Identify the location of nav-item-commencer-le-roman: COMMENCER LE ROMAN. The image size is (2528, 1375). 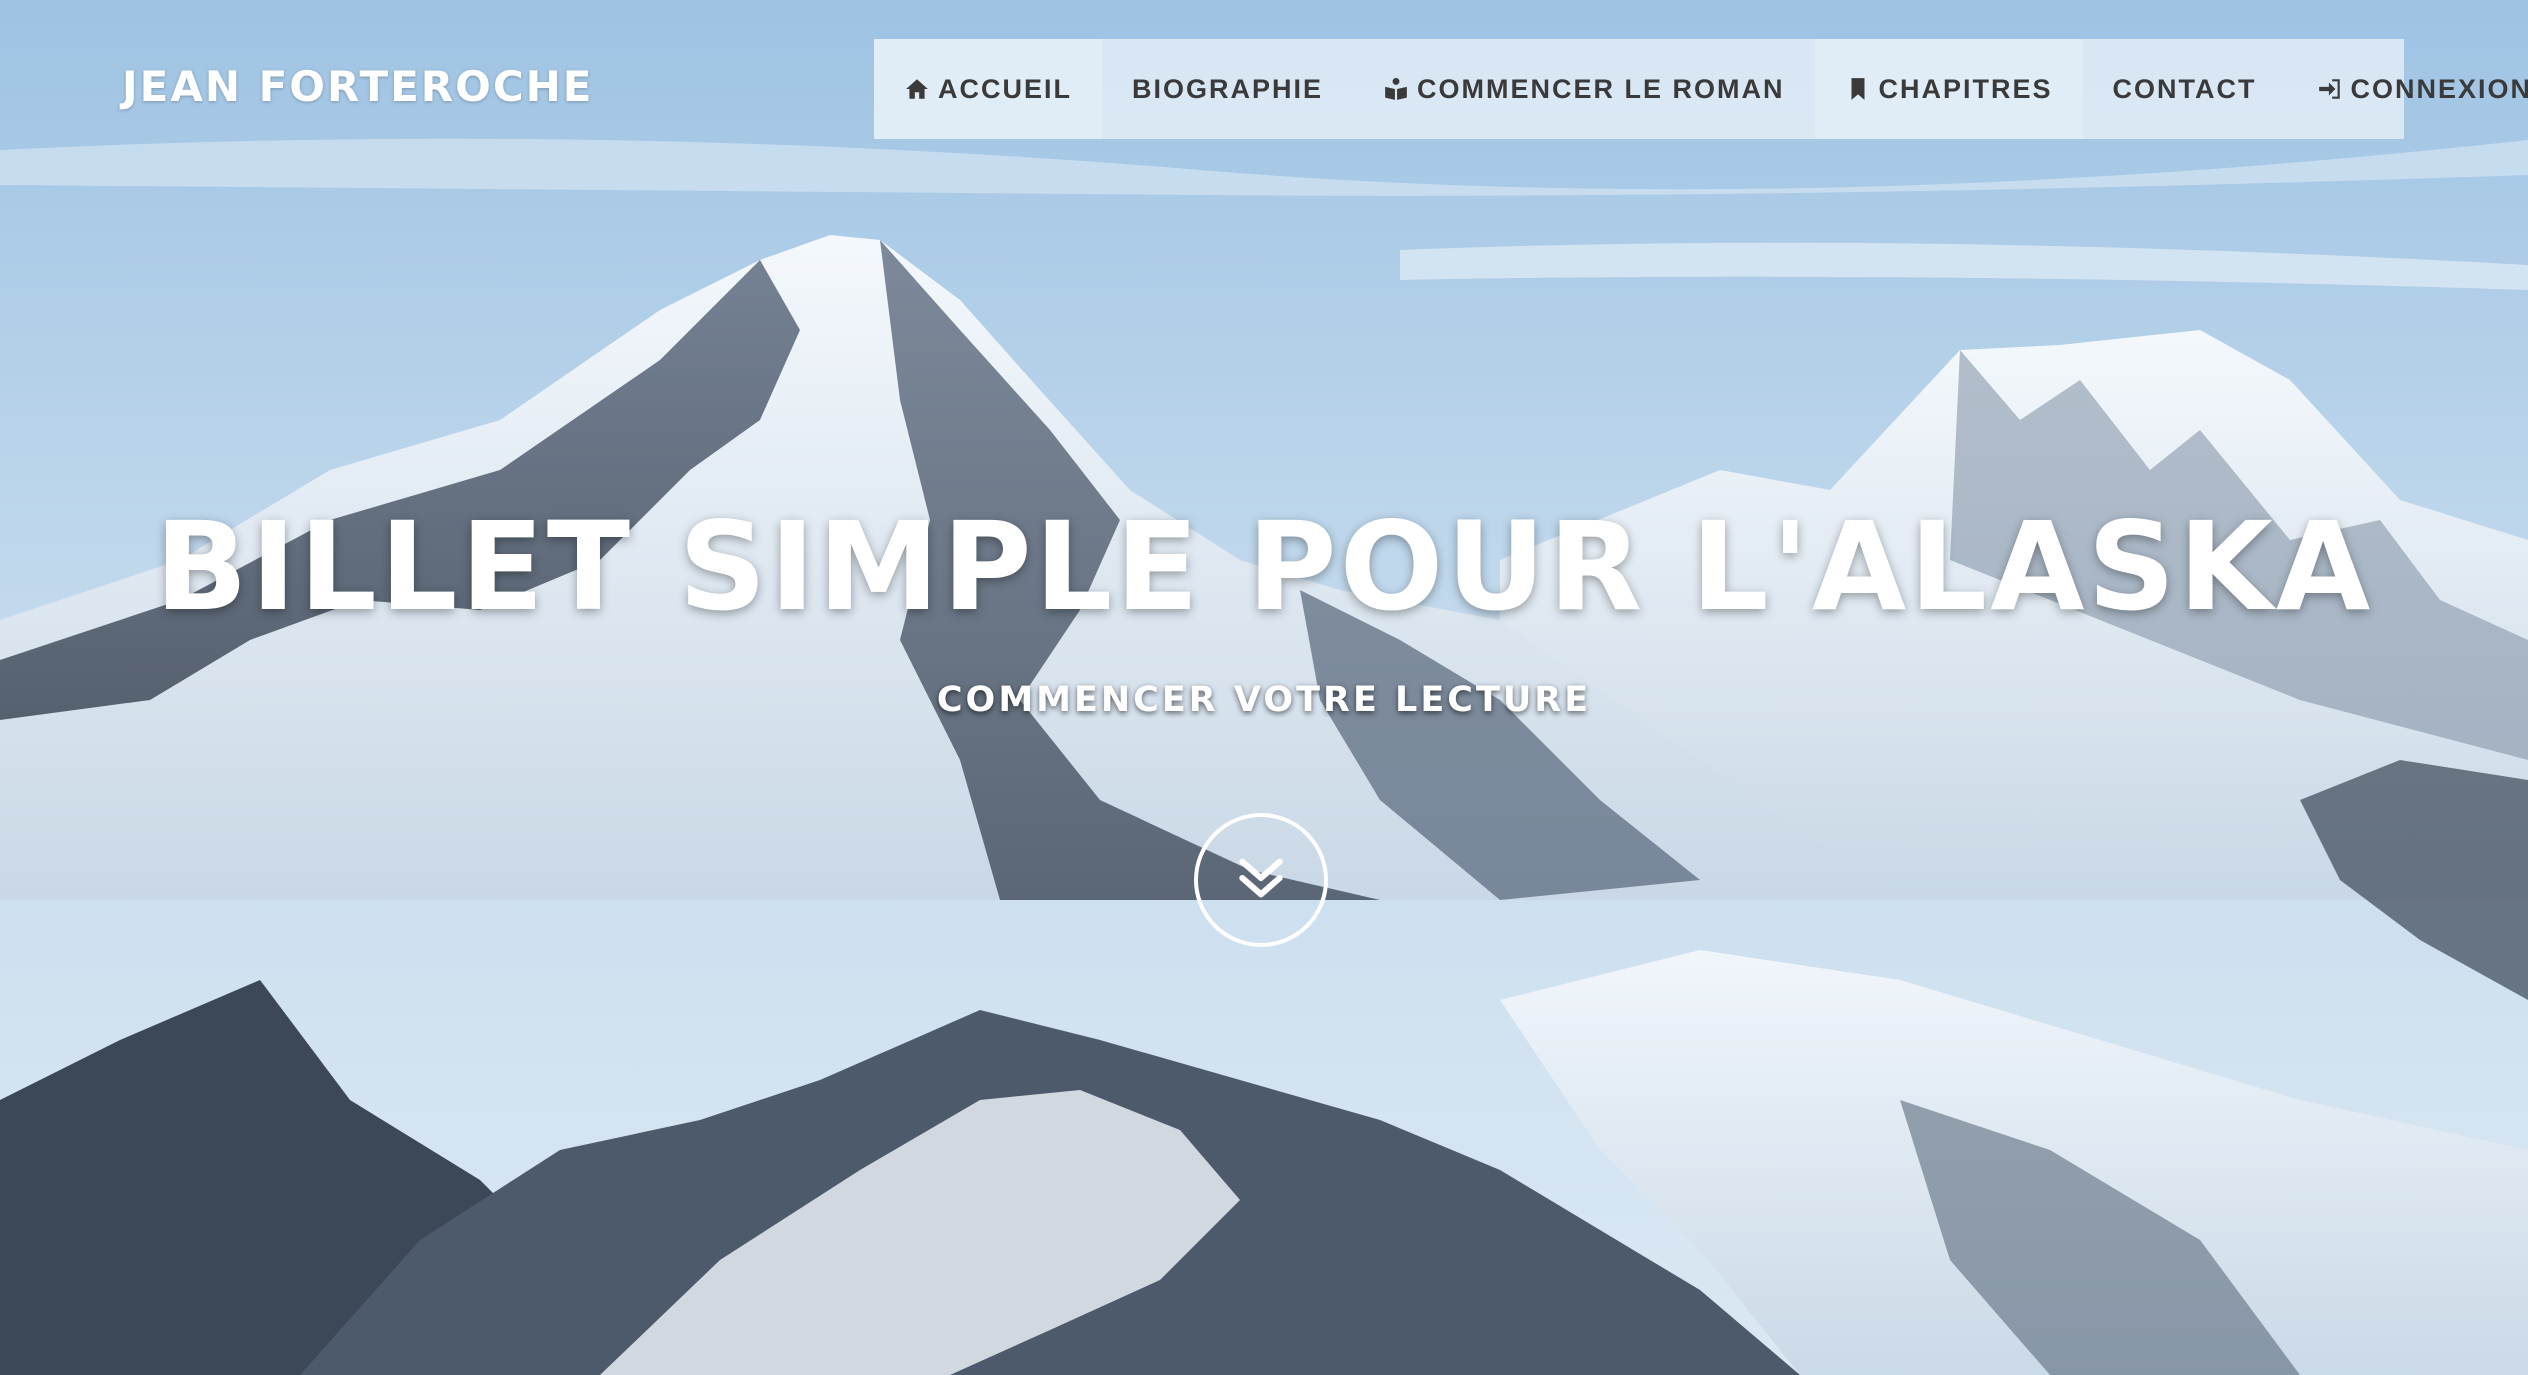
(1584, 89).